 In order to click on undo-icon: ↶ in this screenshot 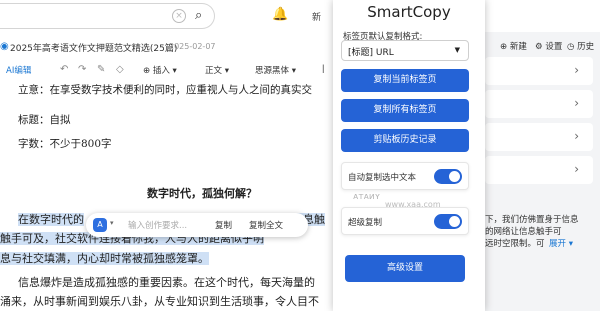, I will do `click(64, 69)`.